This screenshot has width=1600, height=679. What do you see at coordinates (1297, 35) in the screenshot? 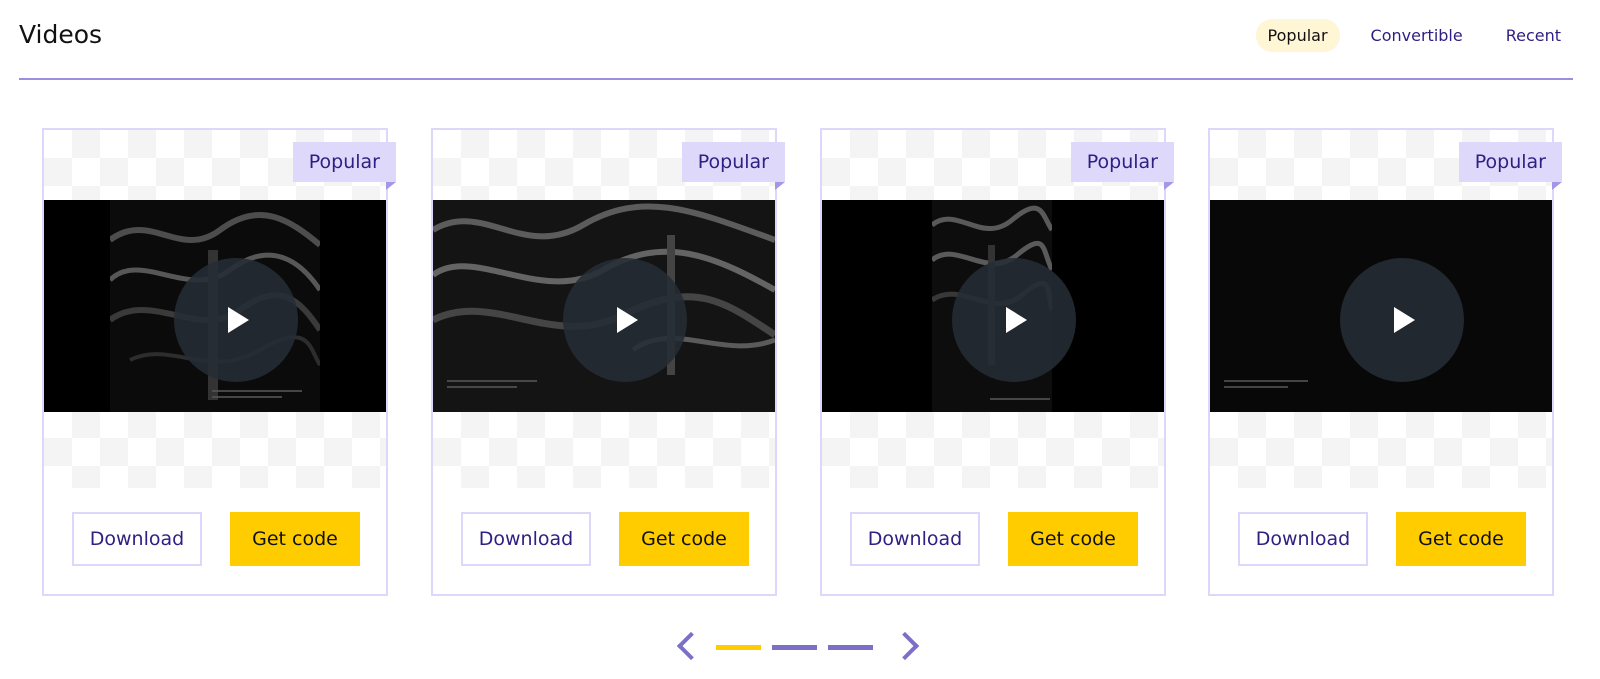
I see `tab-popular: Popular` at bounding box center [1297, 35].